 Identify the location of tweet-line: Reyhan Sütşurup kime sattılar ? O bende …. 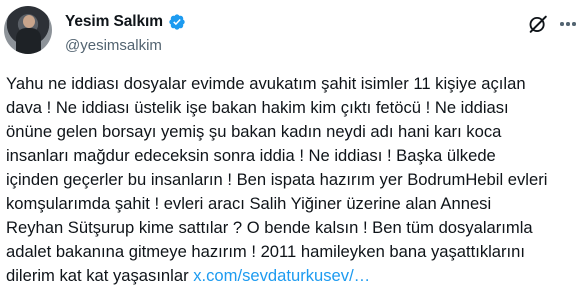
(269, 227).